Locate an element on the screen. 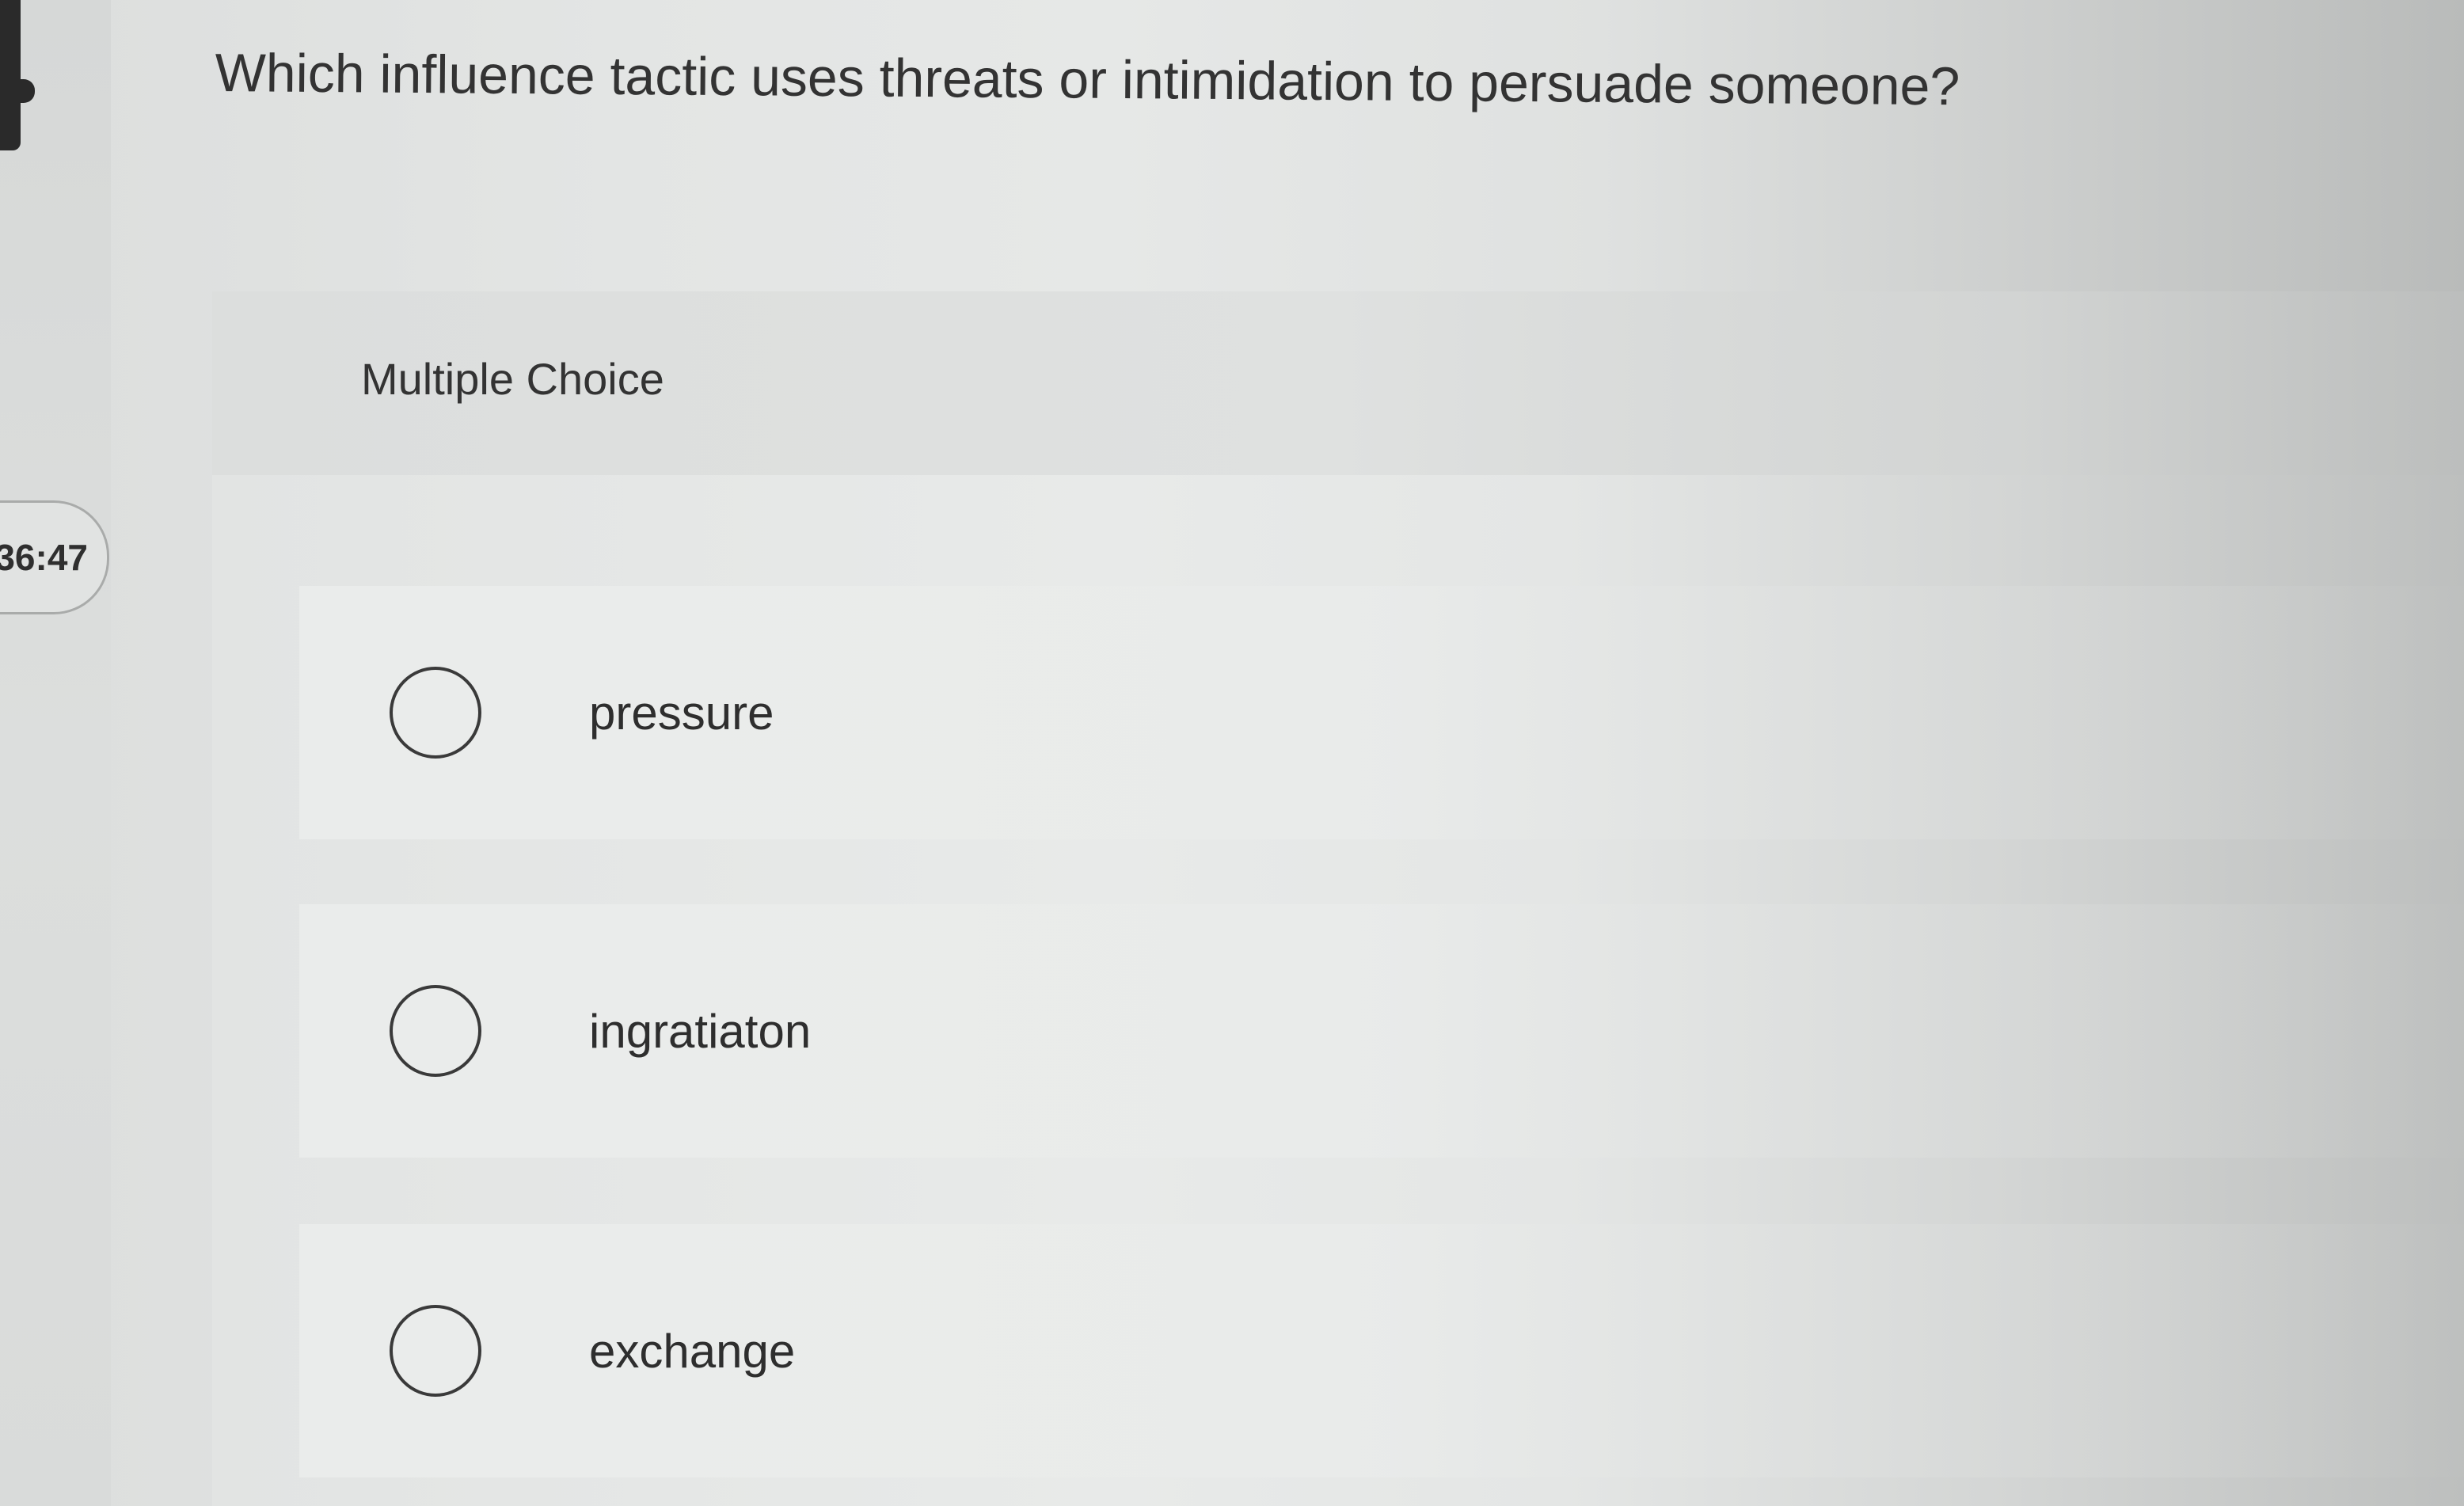  timer-text: 36:47 is located at coordinates (44, 557).